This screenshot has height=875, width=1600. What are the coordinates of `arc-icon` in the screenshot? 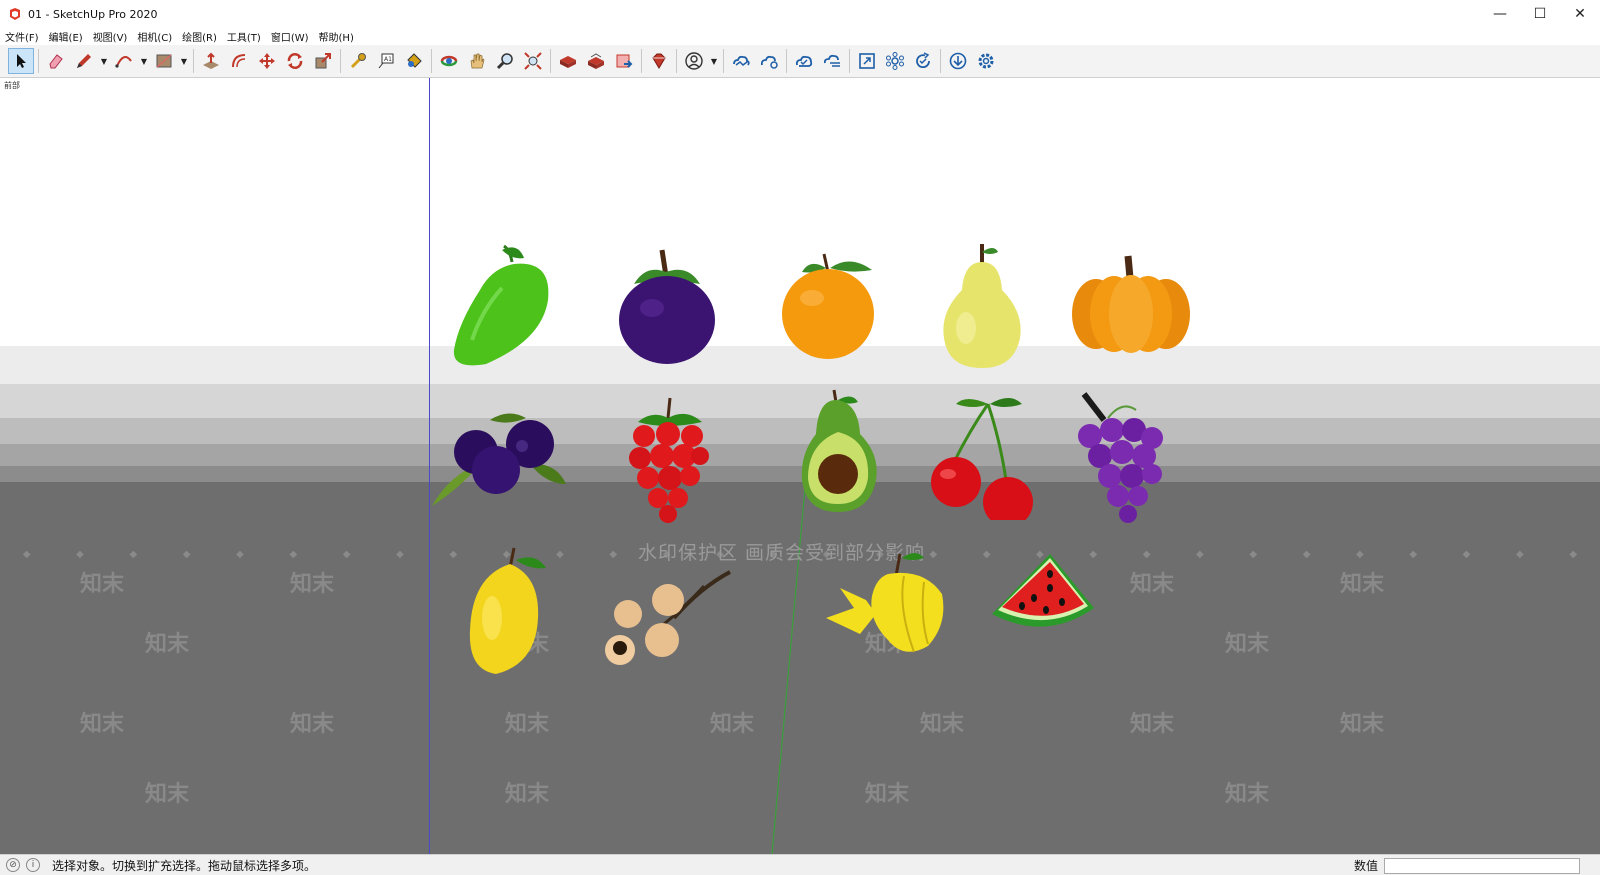 It's located at (123, 62).